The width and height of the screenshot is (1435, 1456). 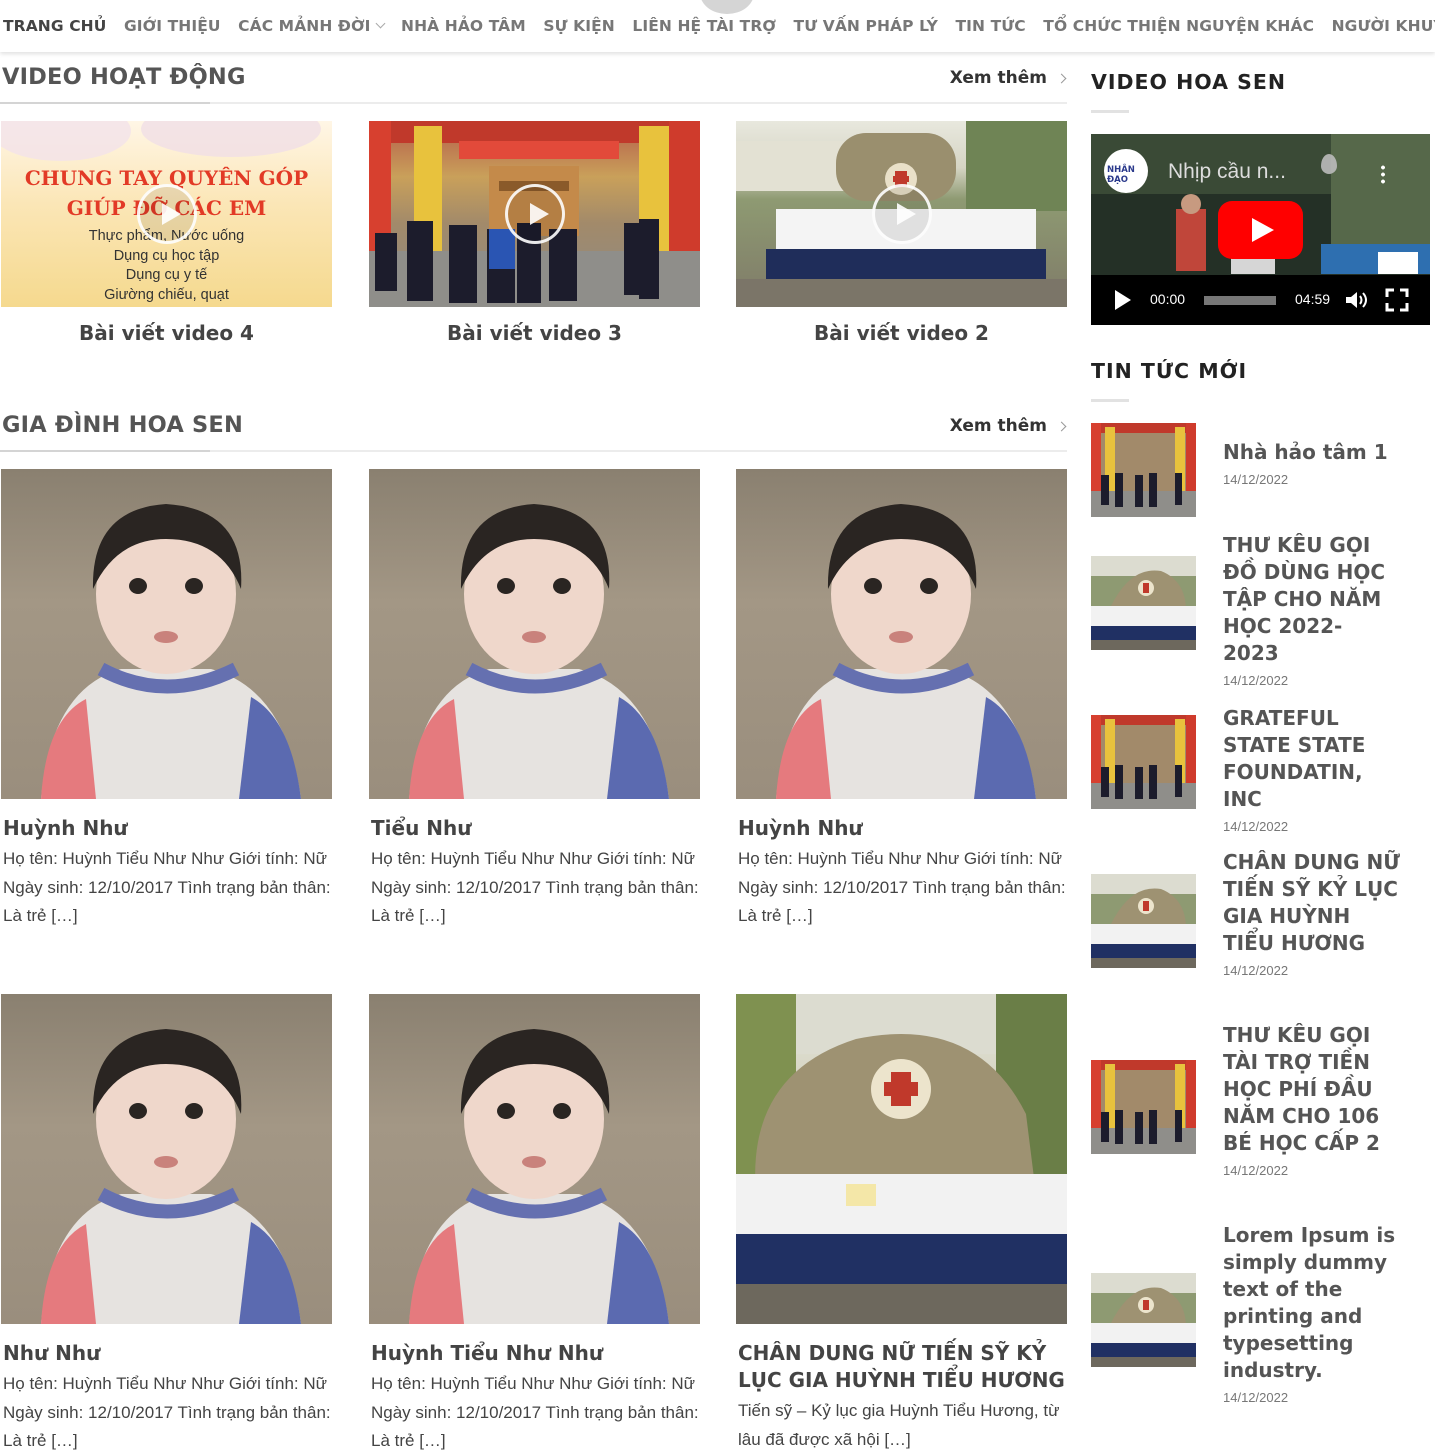 I want to click on video-title: Bài viết video 4, so click(x=166, y=333).